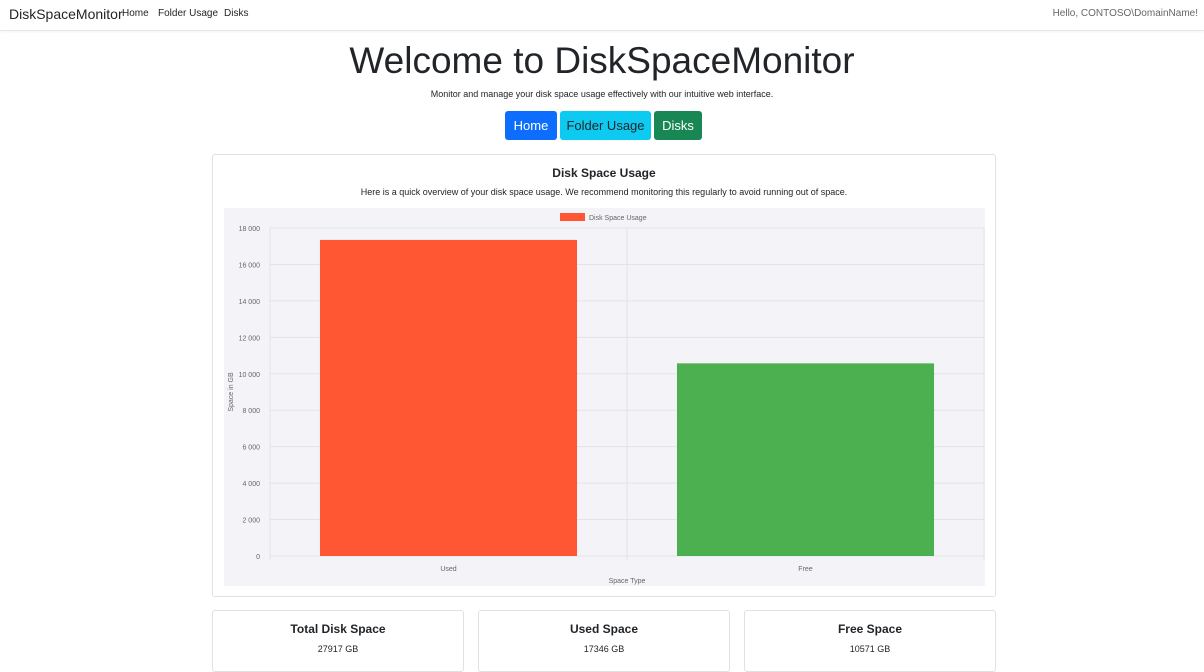  I want to click on y-axis-title: Space in GB, so click(231, 392).